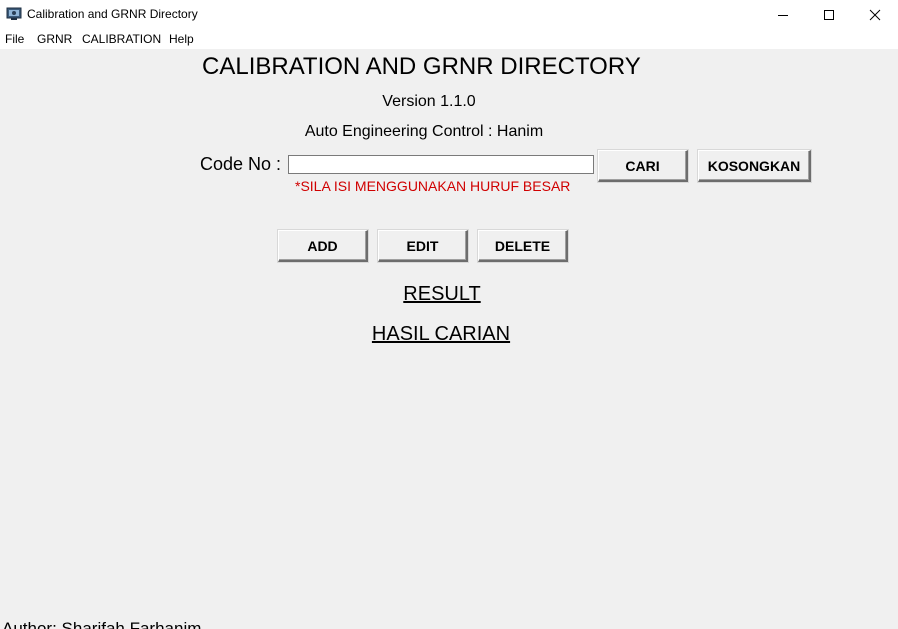 This screenshot has width=898, height=629. I want to click on uppercase-warning: *SILA ISI MENGGUNAKAN HURUF BESAR, so click(433, 186).